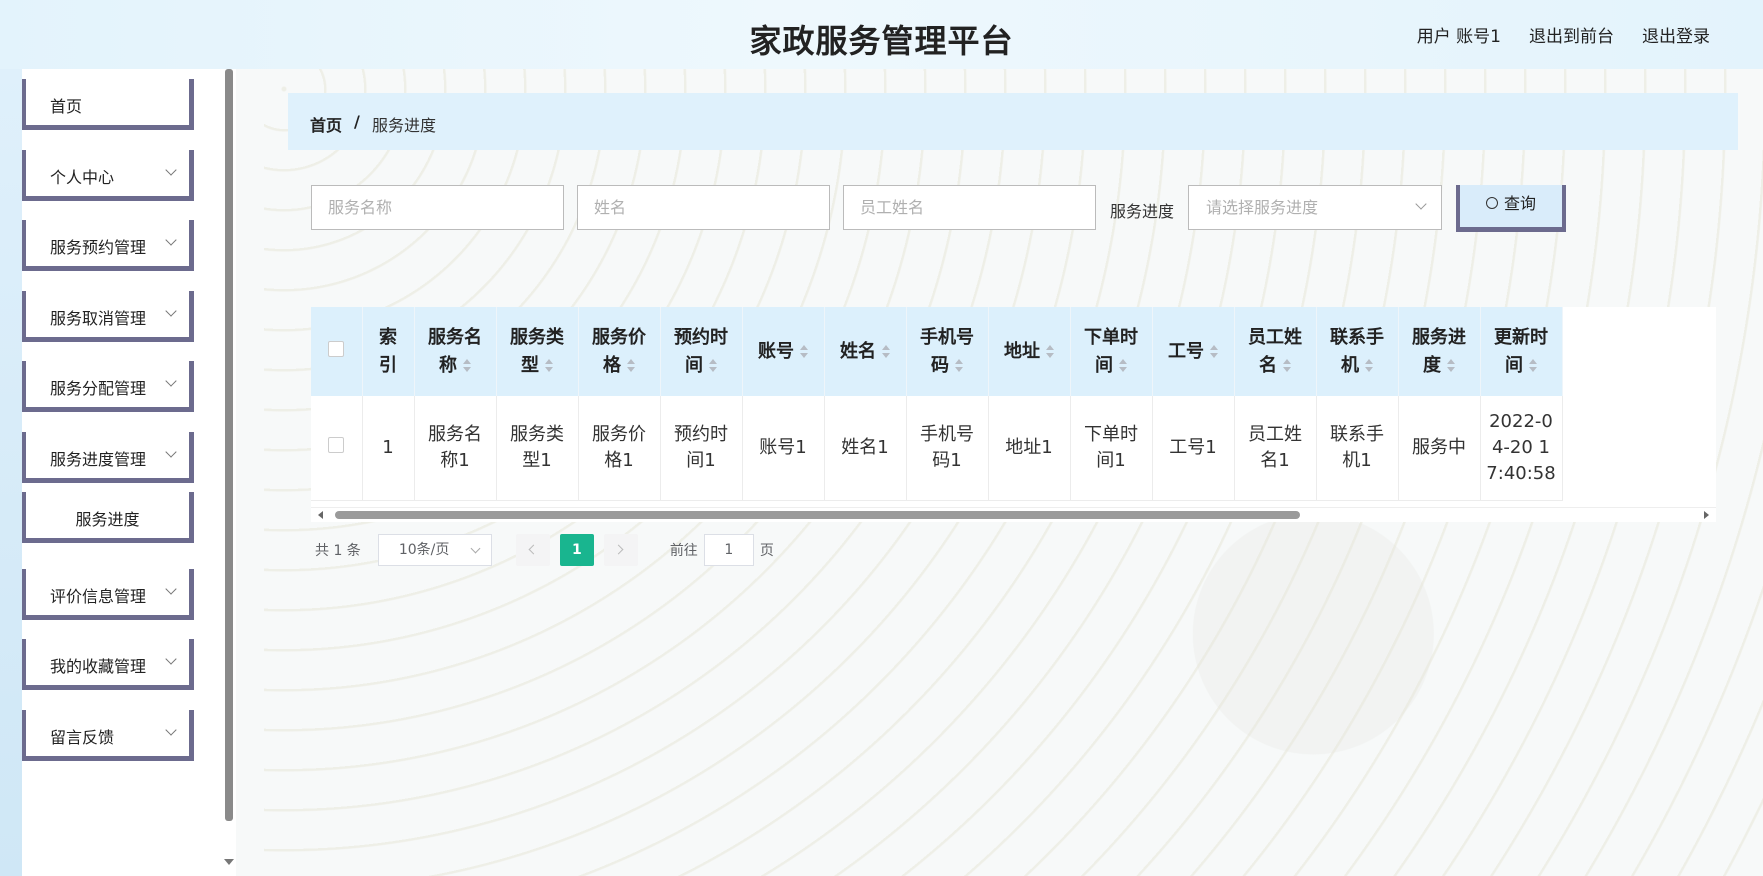 Image resolution: width=1763 pixels, height=876 pixels. I want to click on column-header-text: 服务价, so click(619, 337).